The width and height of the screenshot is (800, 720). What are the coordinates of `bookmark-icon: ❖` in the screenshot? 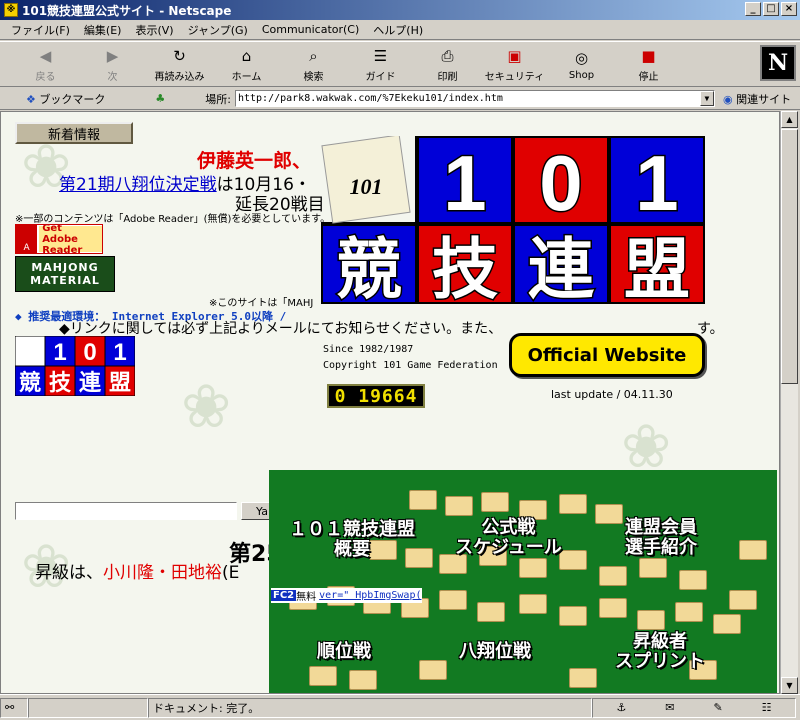 It's located at (31, 99).